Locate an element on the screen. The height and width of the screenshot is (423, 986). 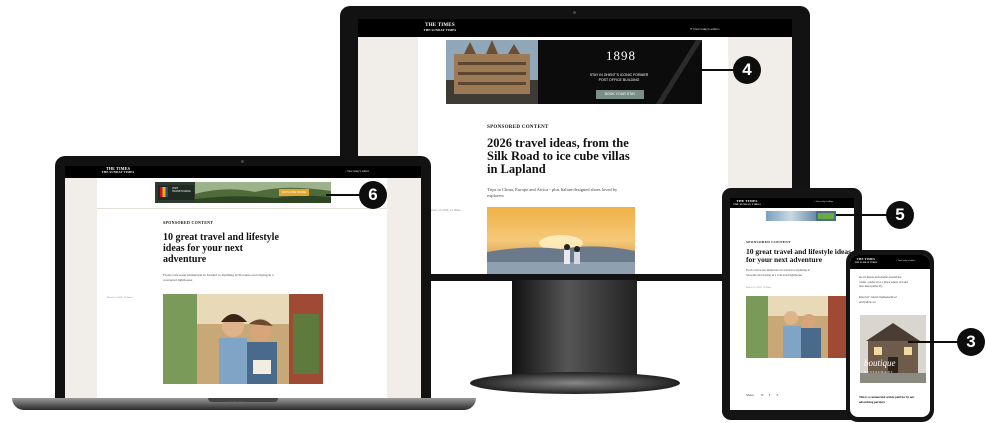
email-share-icon: ✉ is located at coordinates (762, 395).